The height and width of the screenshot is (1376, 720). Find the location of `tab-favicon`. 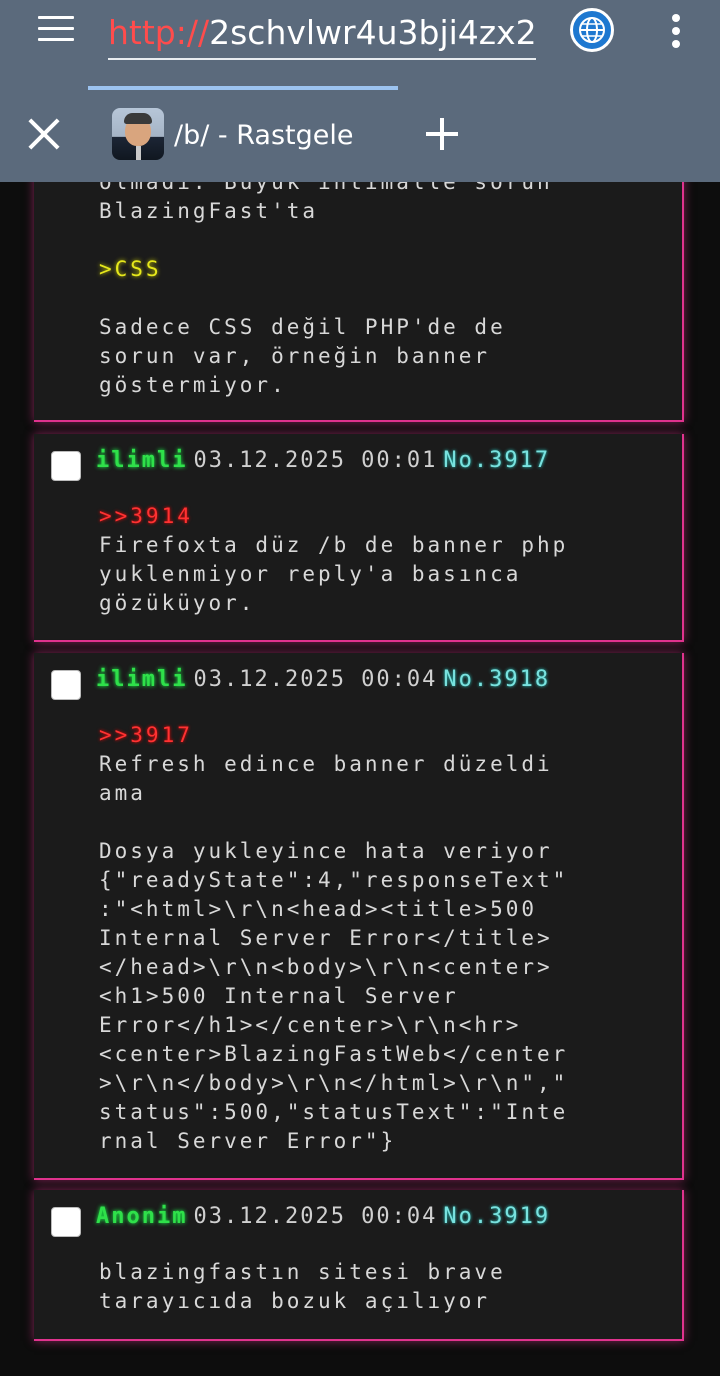

tab-favicon is located at coordinates (138, 134).